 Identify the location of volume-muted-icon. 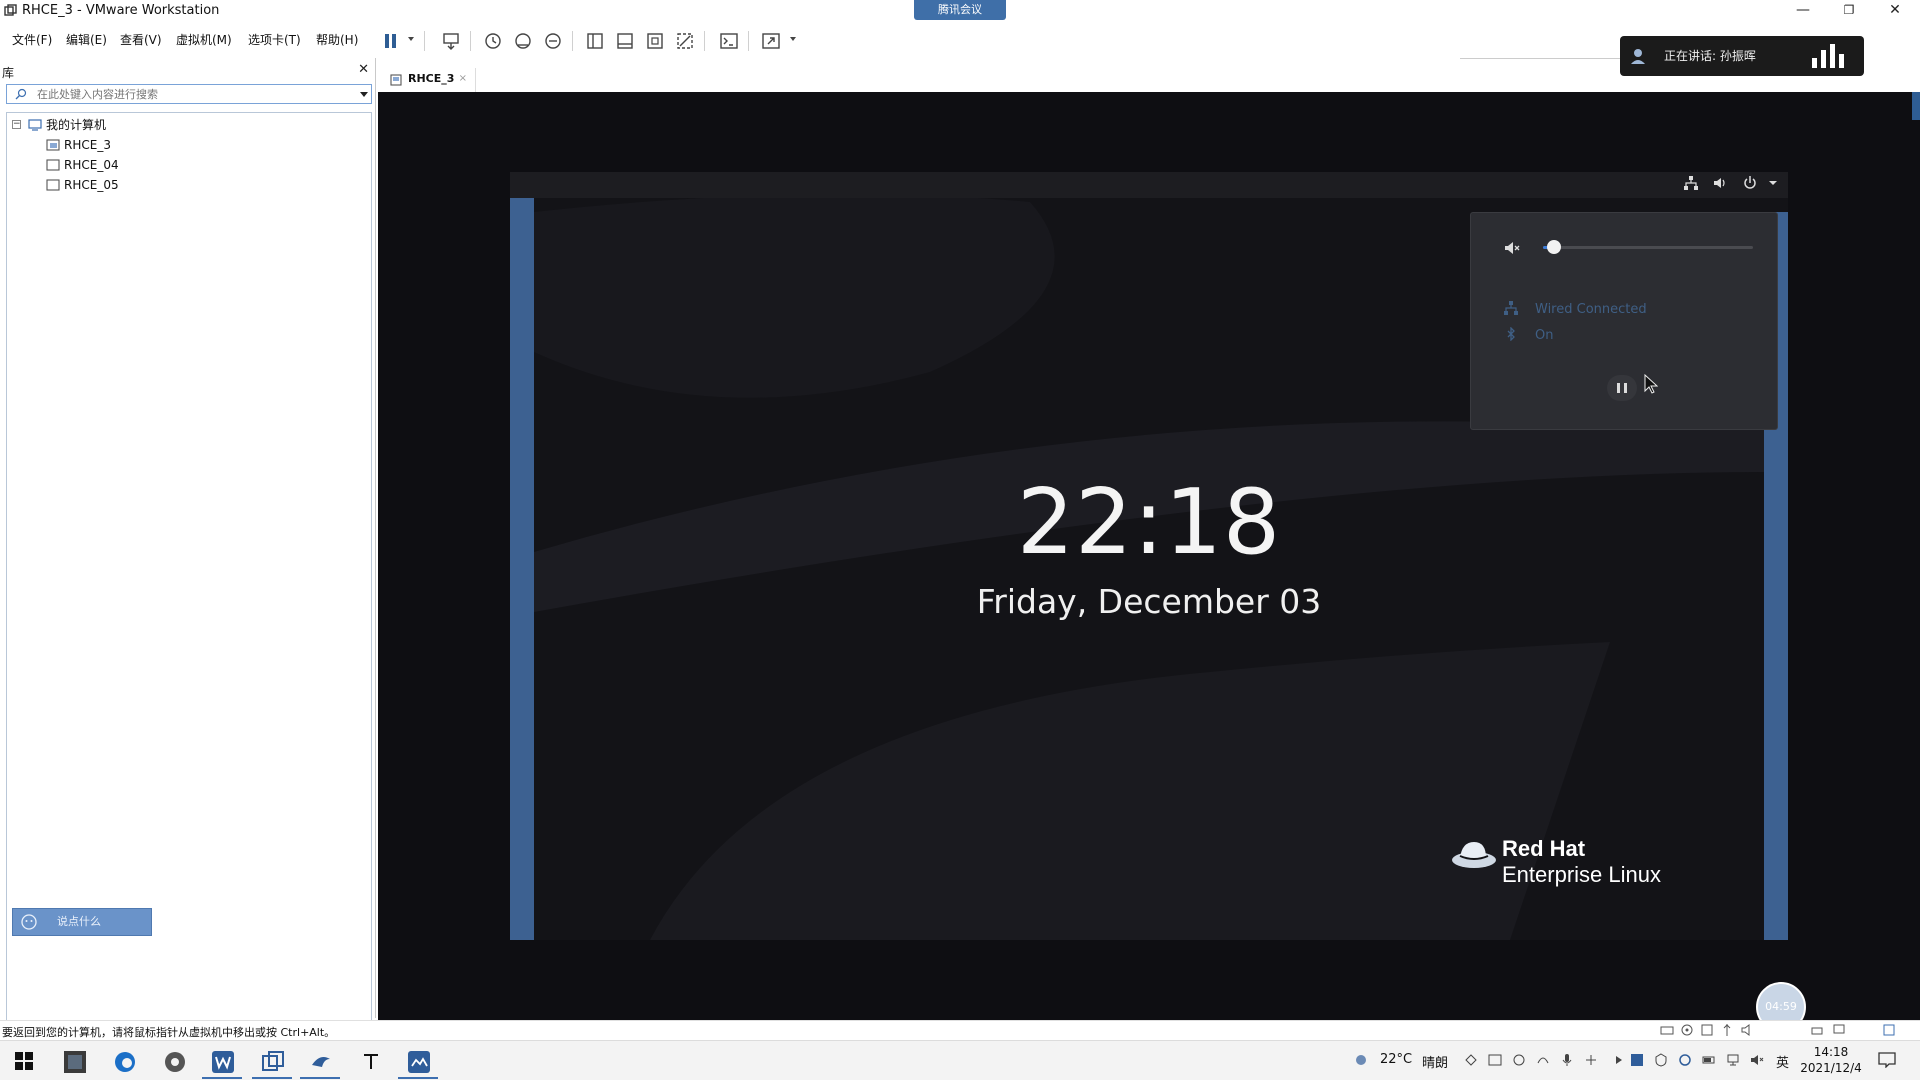
(1512, 248).